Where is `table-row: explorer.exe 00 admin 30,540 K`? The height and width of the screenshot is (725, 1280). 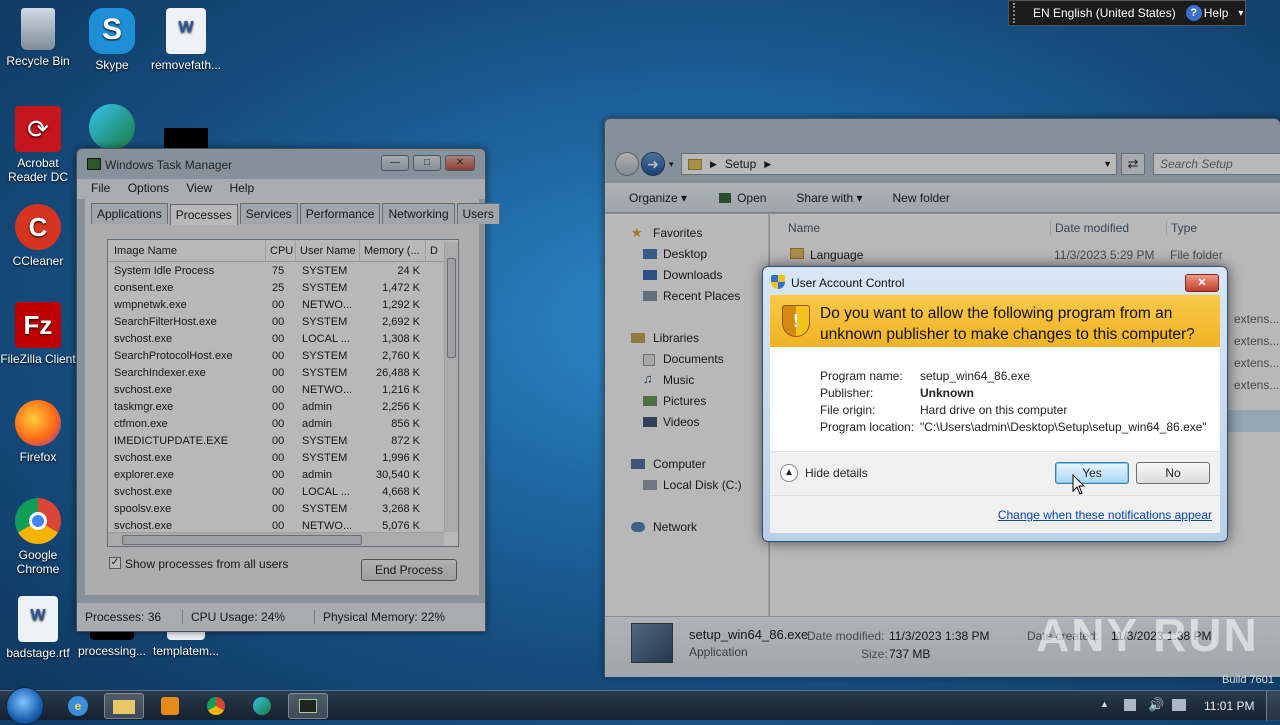
table-row: explorer.exe 00 admin 30,540 K is located at coordinates (277, 474).